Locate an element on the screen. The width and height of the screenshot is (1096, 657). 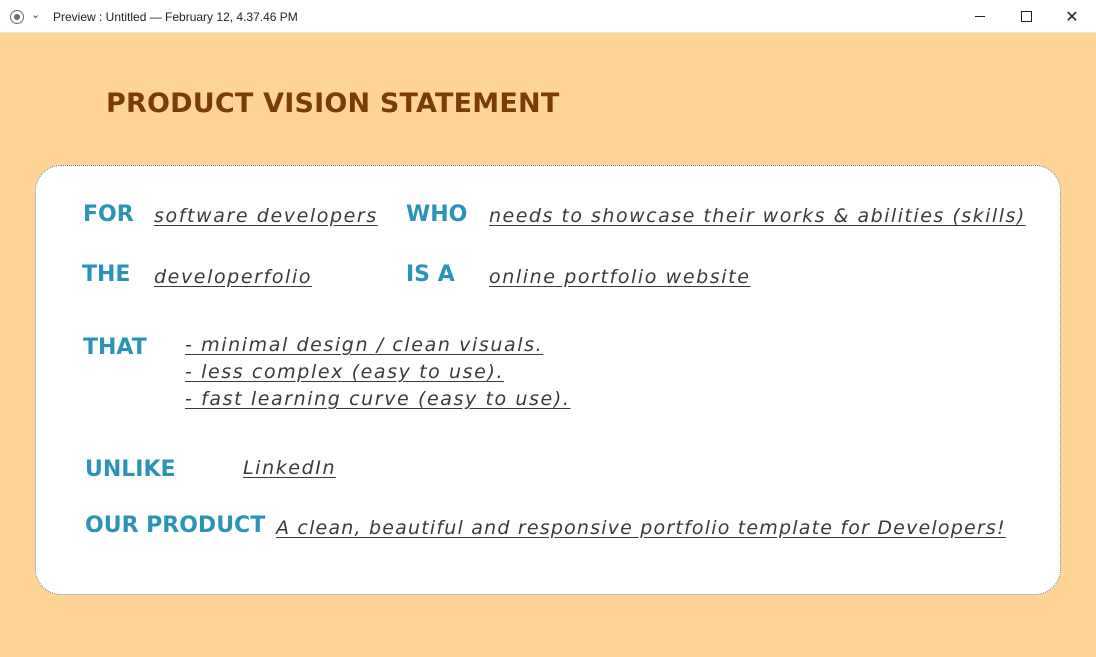
isa-value: online portfolio website is located at coordinates (620, 277).